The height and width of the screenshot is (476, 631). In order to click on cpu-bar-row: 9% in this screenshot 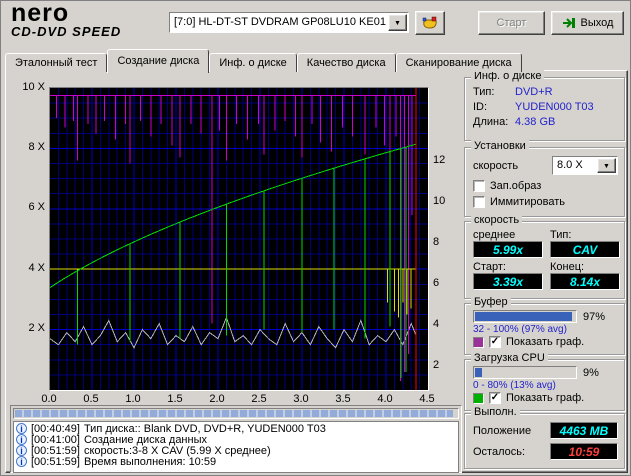, I will do `click(545, 372)`.